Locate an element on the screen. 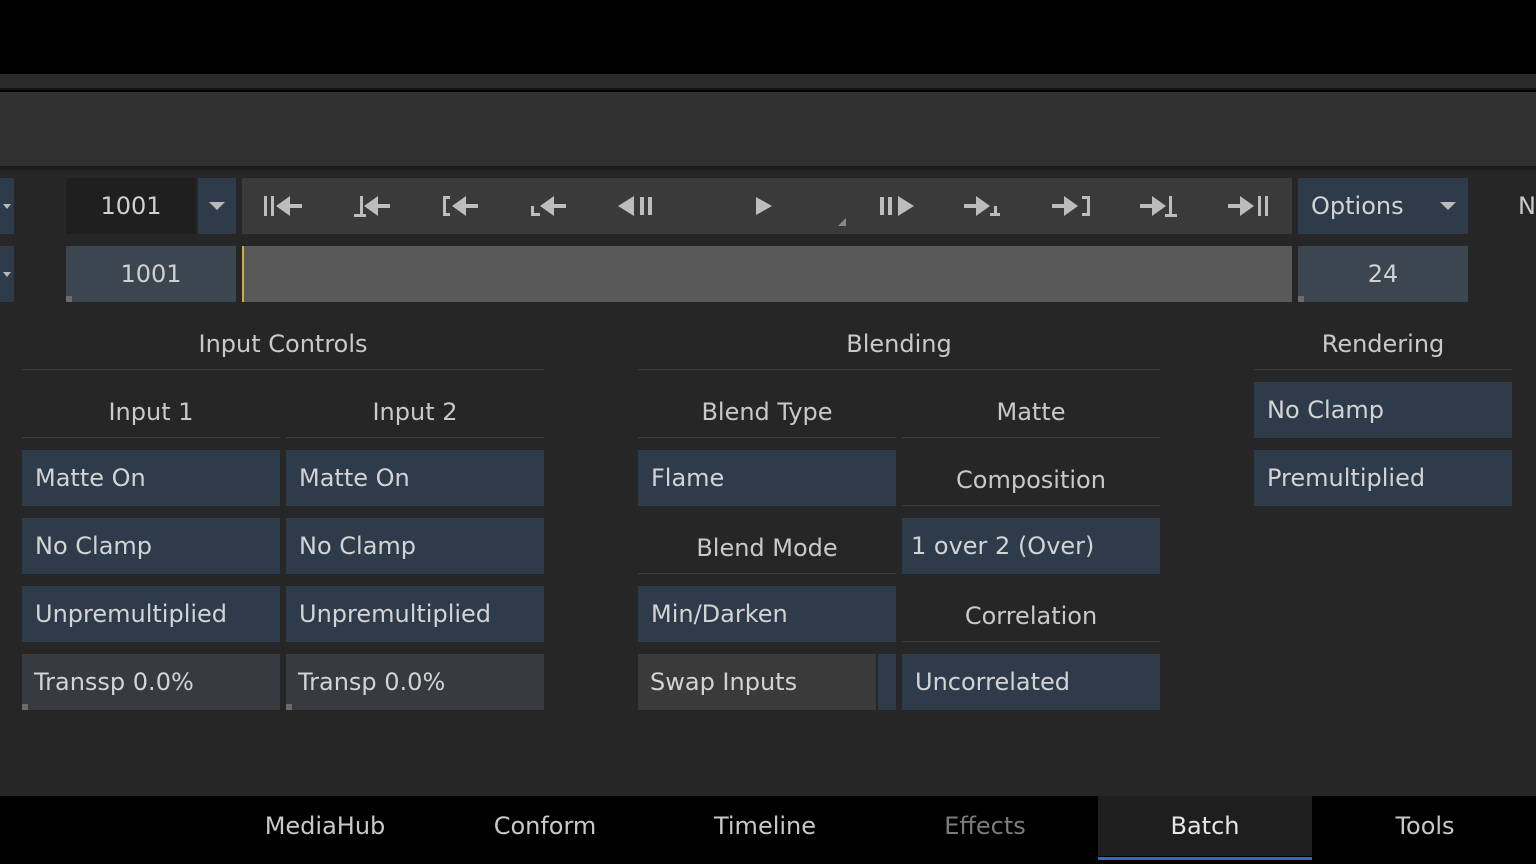 The width and height of the screenshot is (1536, 864). input2-transparency-slider: Transp 0.0% is located at coordinates (415, 682).